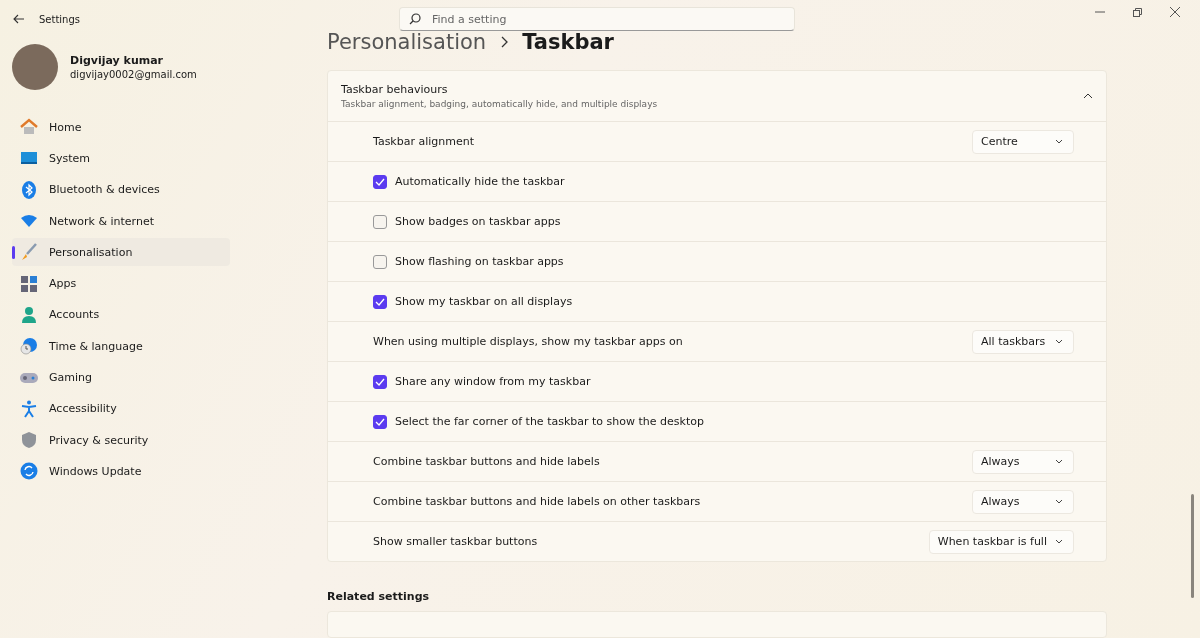 This screenshot has height=638, width=1200. I want to click on checkbox-label: Show flashing on taskbar apps, so click(479, 261).